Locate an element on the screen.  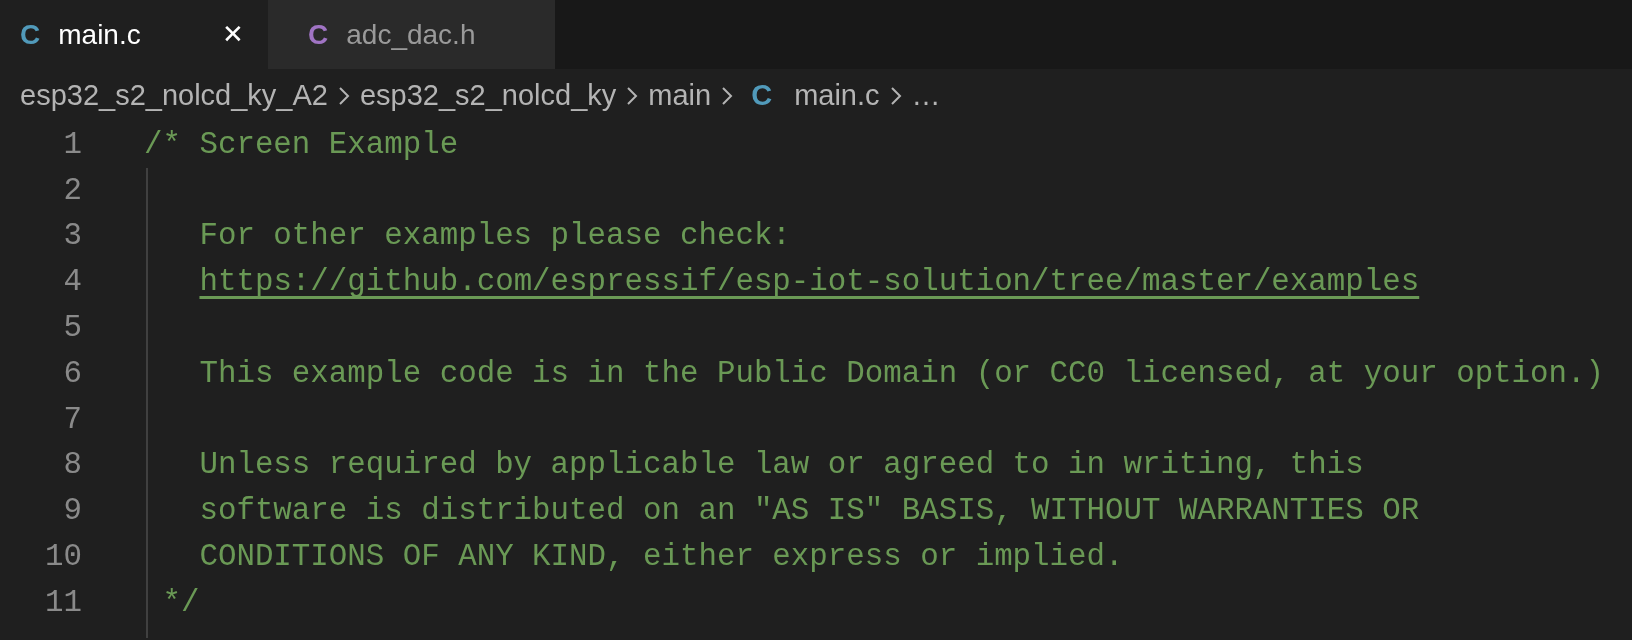
line-number: 1 is located at coordinates (72, 144).